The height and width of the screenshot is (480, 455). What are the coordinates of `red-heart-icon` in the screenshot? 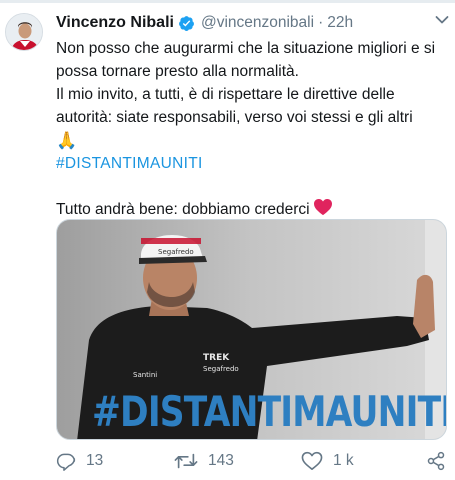 It's located at (322, 207).